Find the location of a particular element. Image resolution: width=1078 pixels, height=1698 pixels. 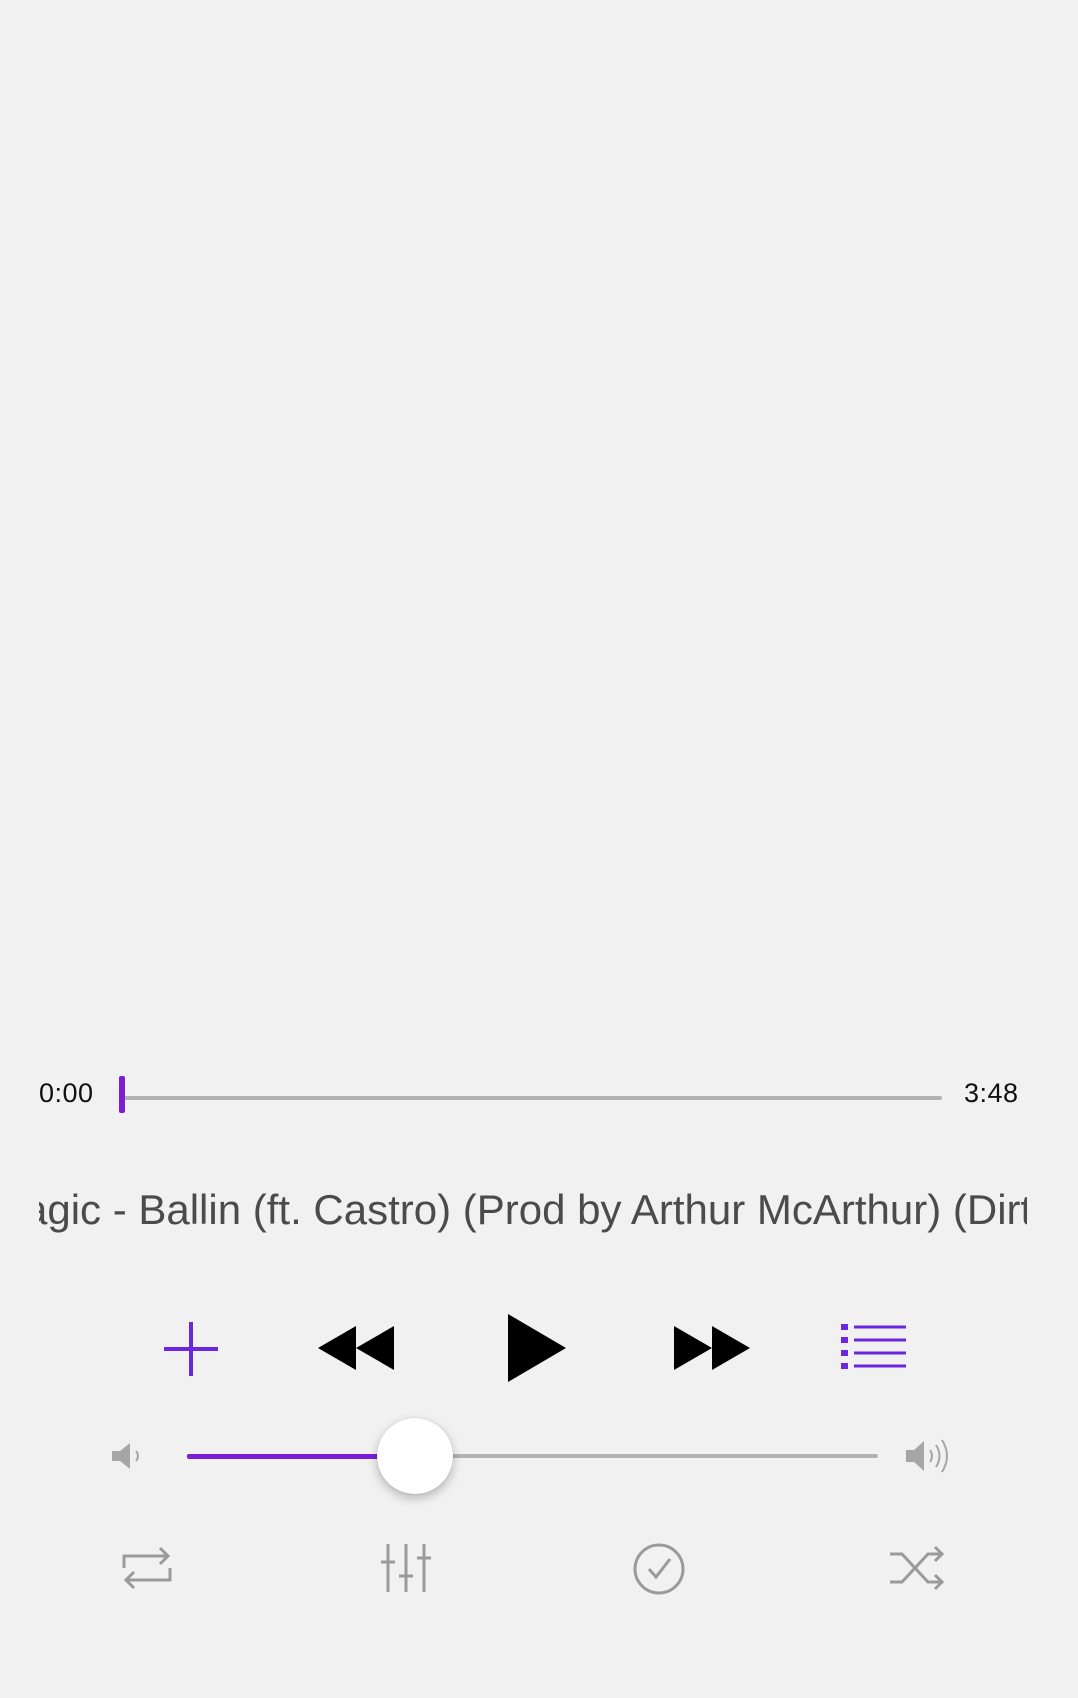

equalizer-button is located at coordinates (406, 1568).